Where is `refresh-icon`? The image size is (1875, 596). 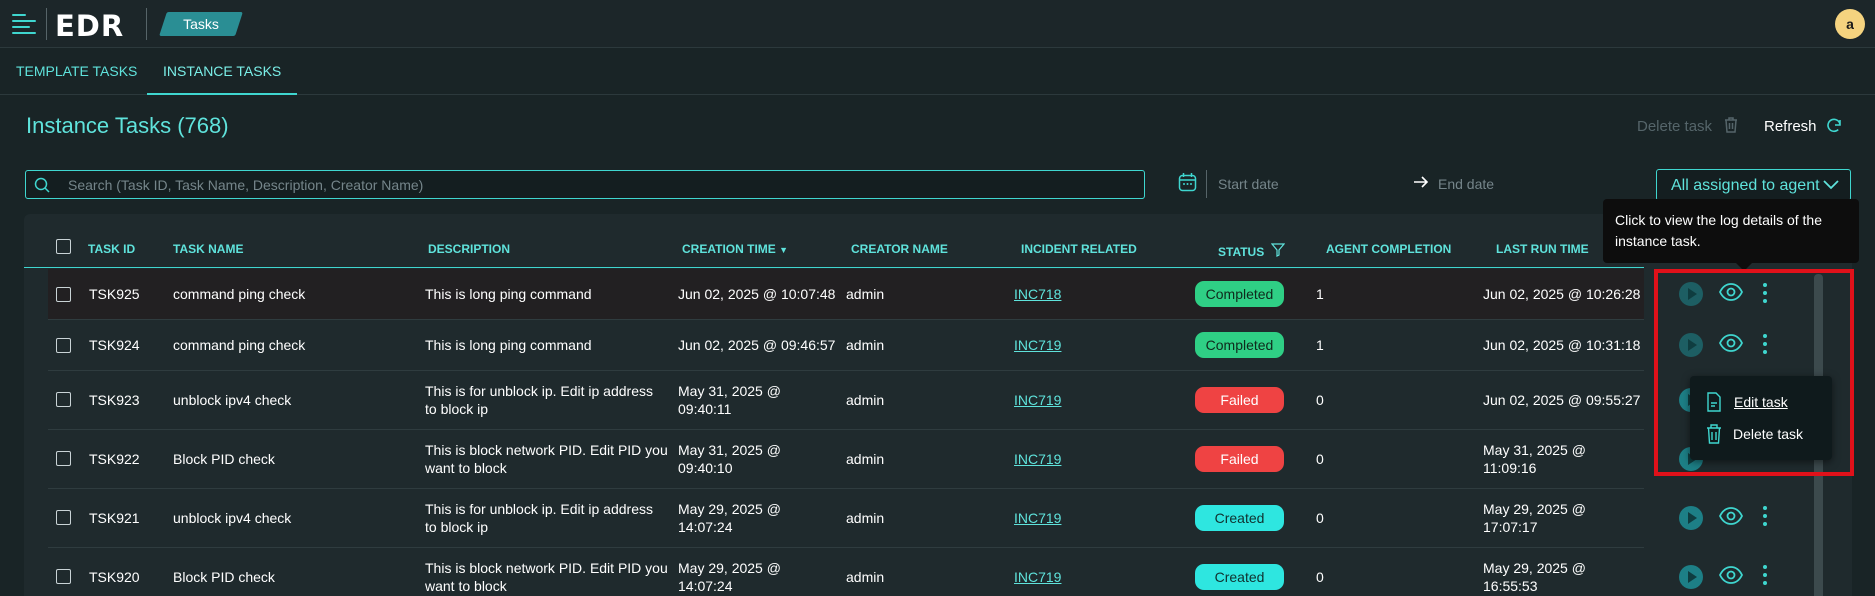
refresh-icon is located at coordinates (1834, 126).